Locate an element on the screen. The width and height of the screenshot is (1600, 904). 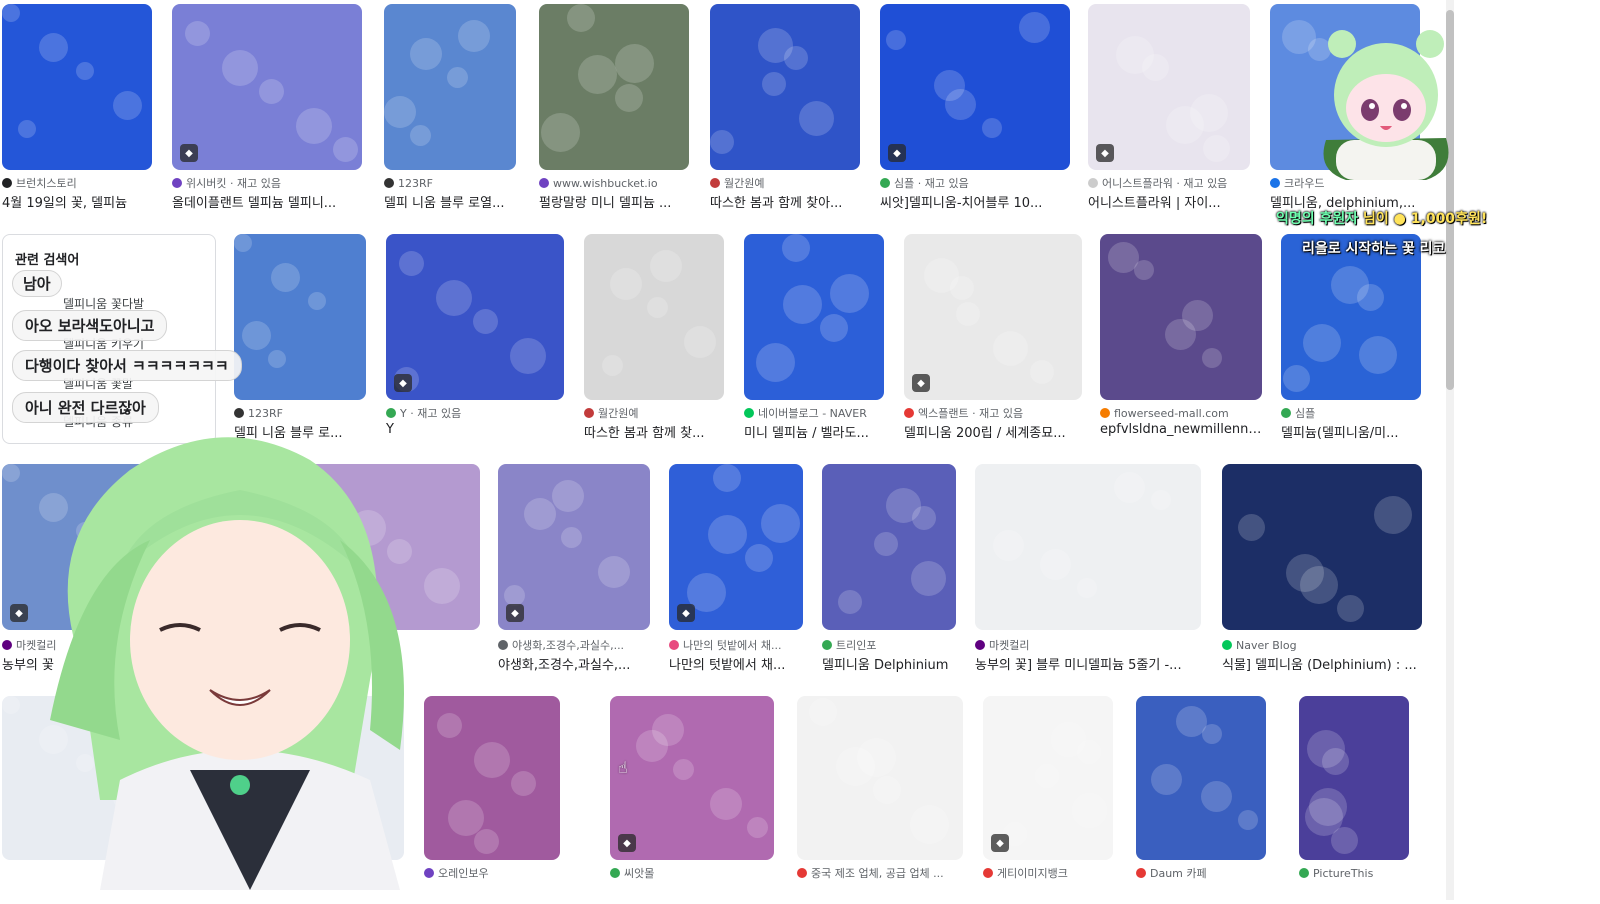
result-source: 게티이미지뱅크 is located at coordinates (1048, 873).